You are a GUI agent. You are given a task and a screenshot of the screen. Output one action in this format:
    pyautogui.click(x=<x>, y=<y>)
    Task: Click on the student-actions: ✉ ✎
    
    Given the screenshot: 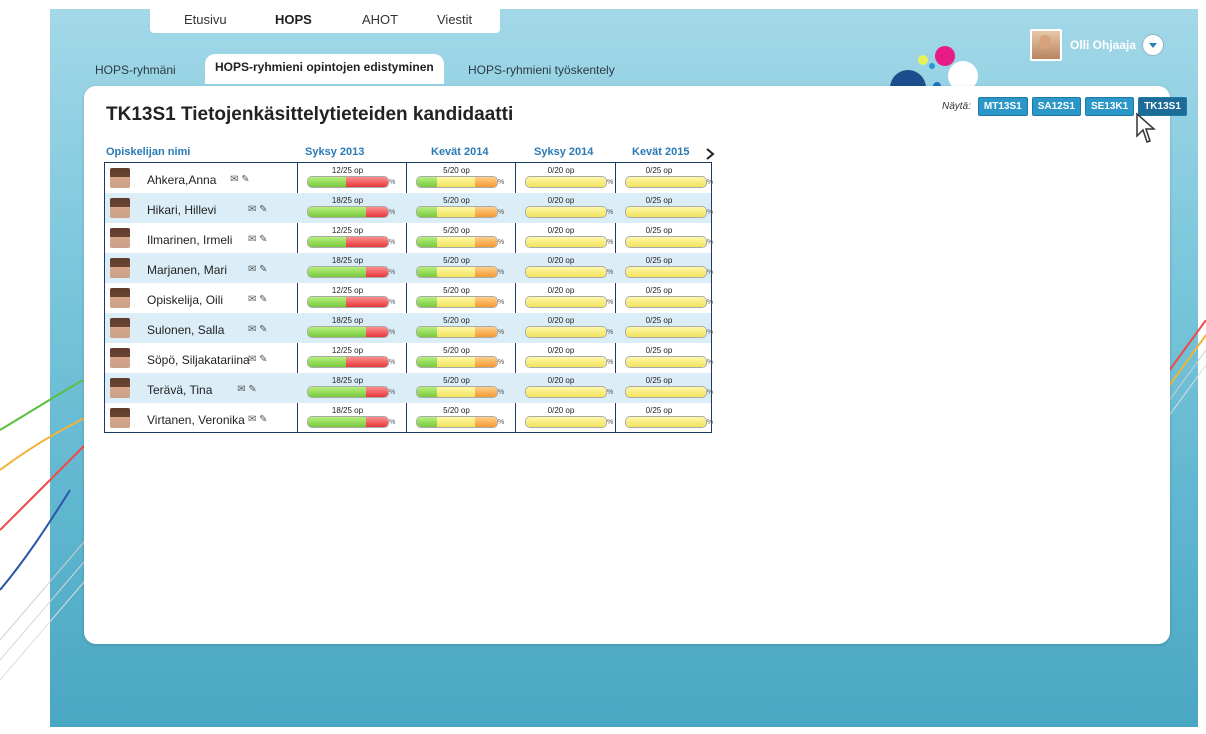 What is the action you would take?
    pyautogui.click(x=258, y=419)
    